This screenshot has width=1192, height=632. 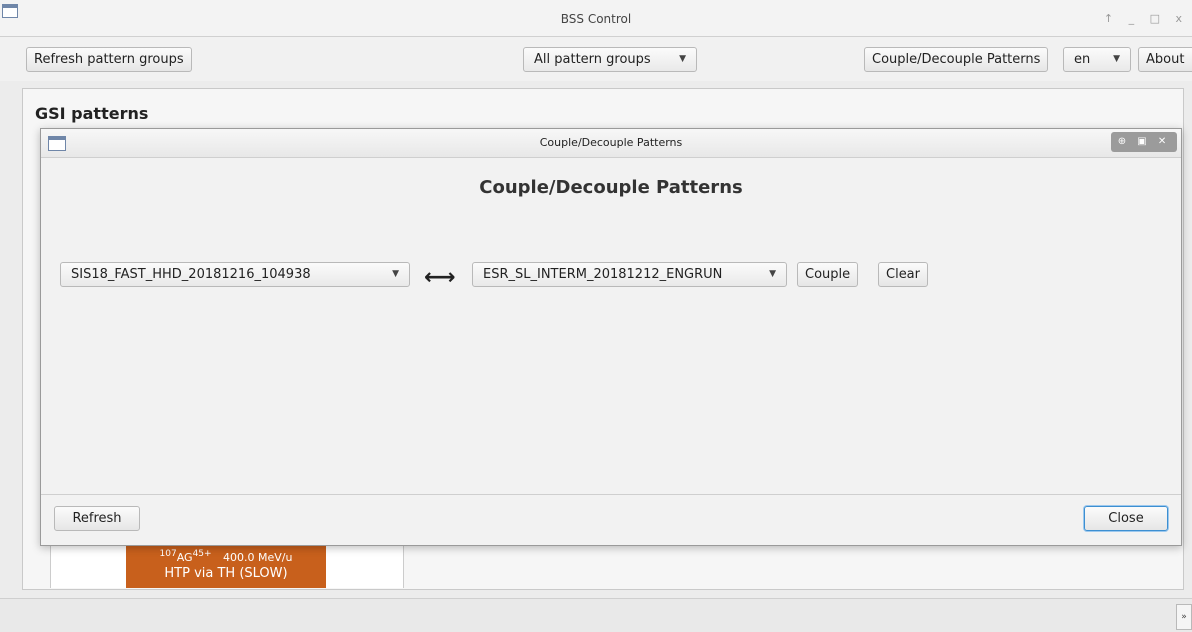 What do you see at coordinates (1146, 18) in the screenshot?
I see `window-controls: ↑ _ □ x` at bounding box center [1146, 18].